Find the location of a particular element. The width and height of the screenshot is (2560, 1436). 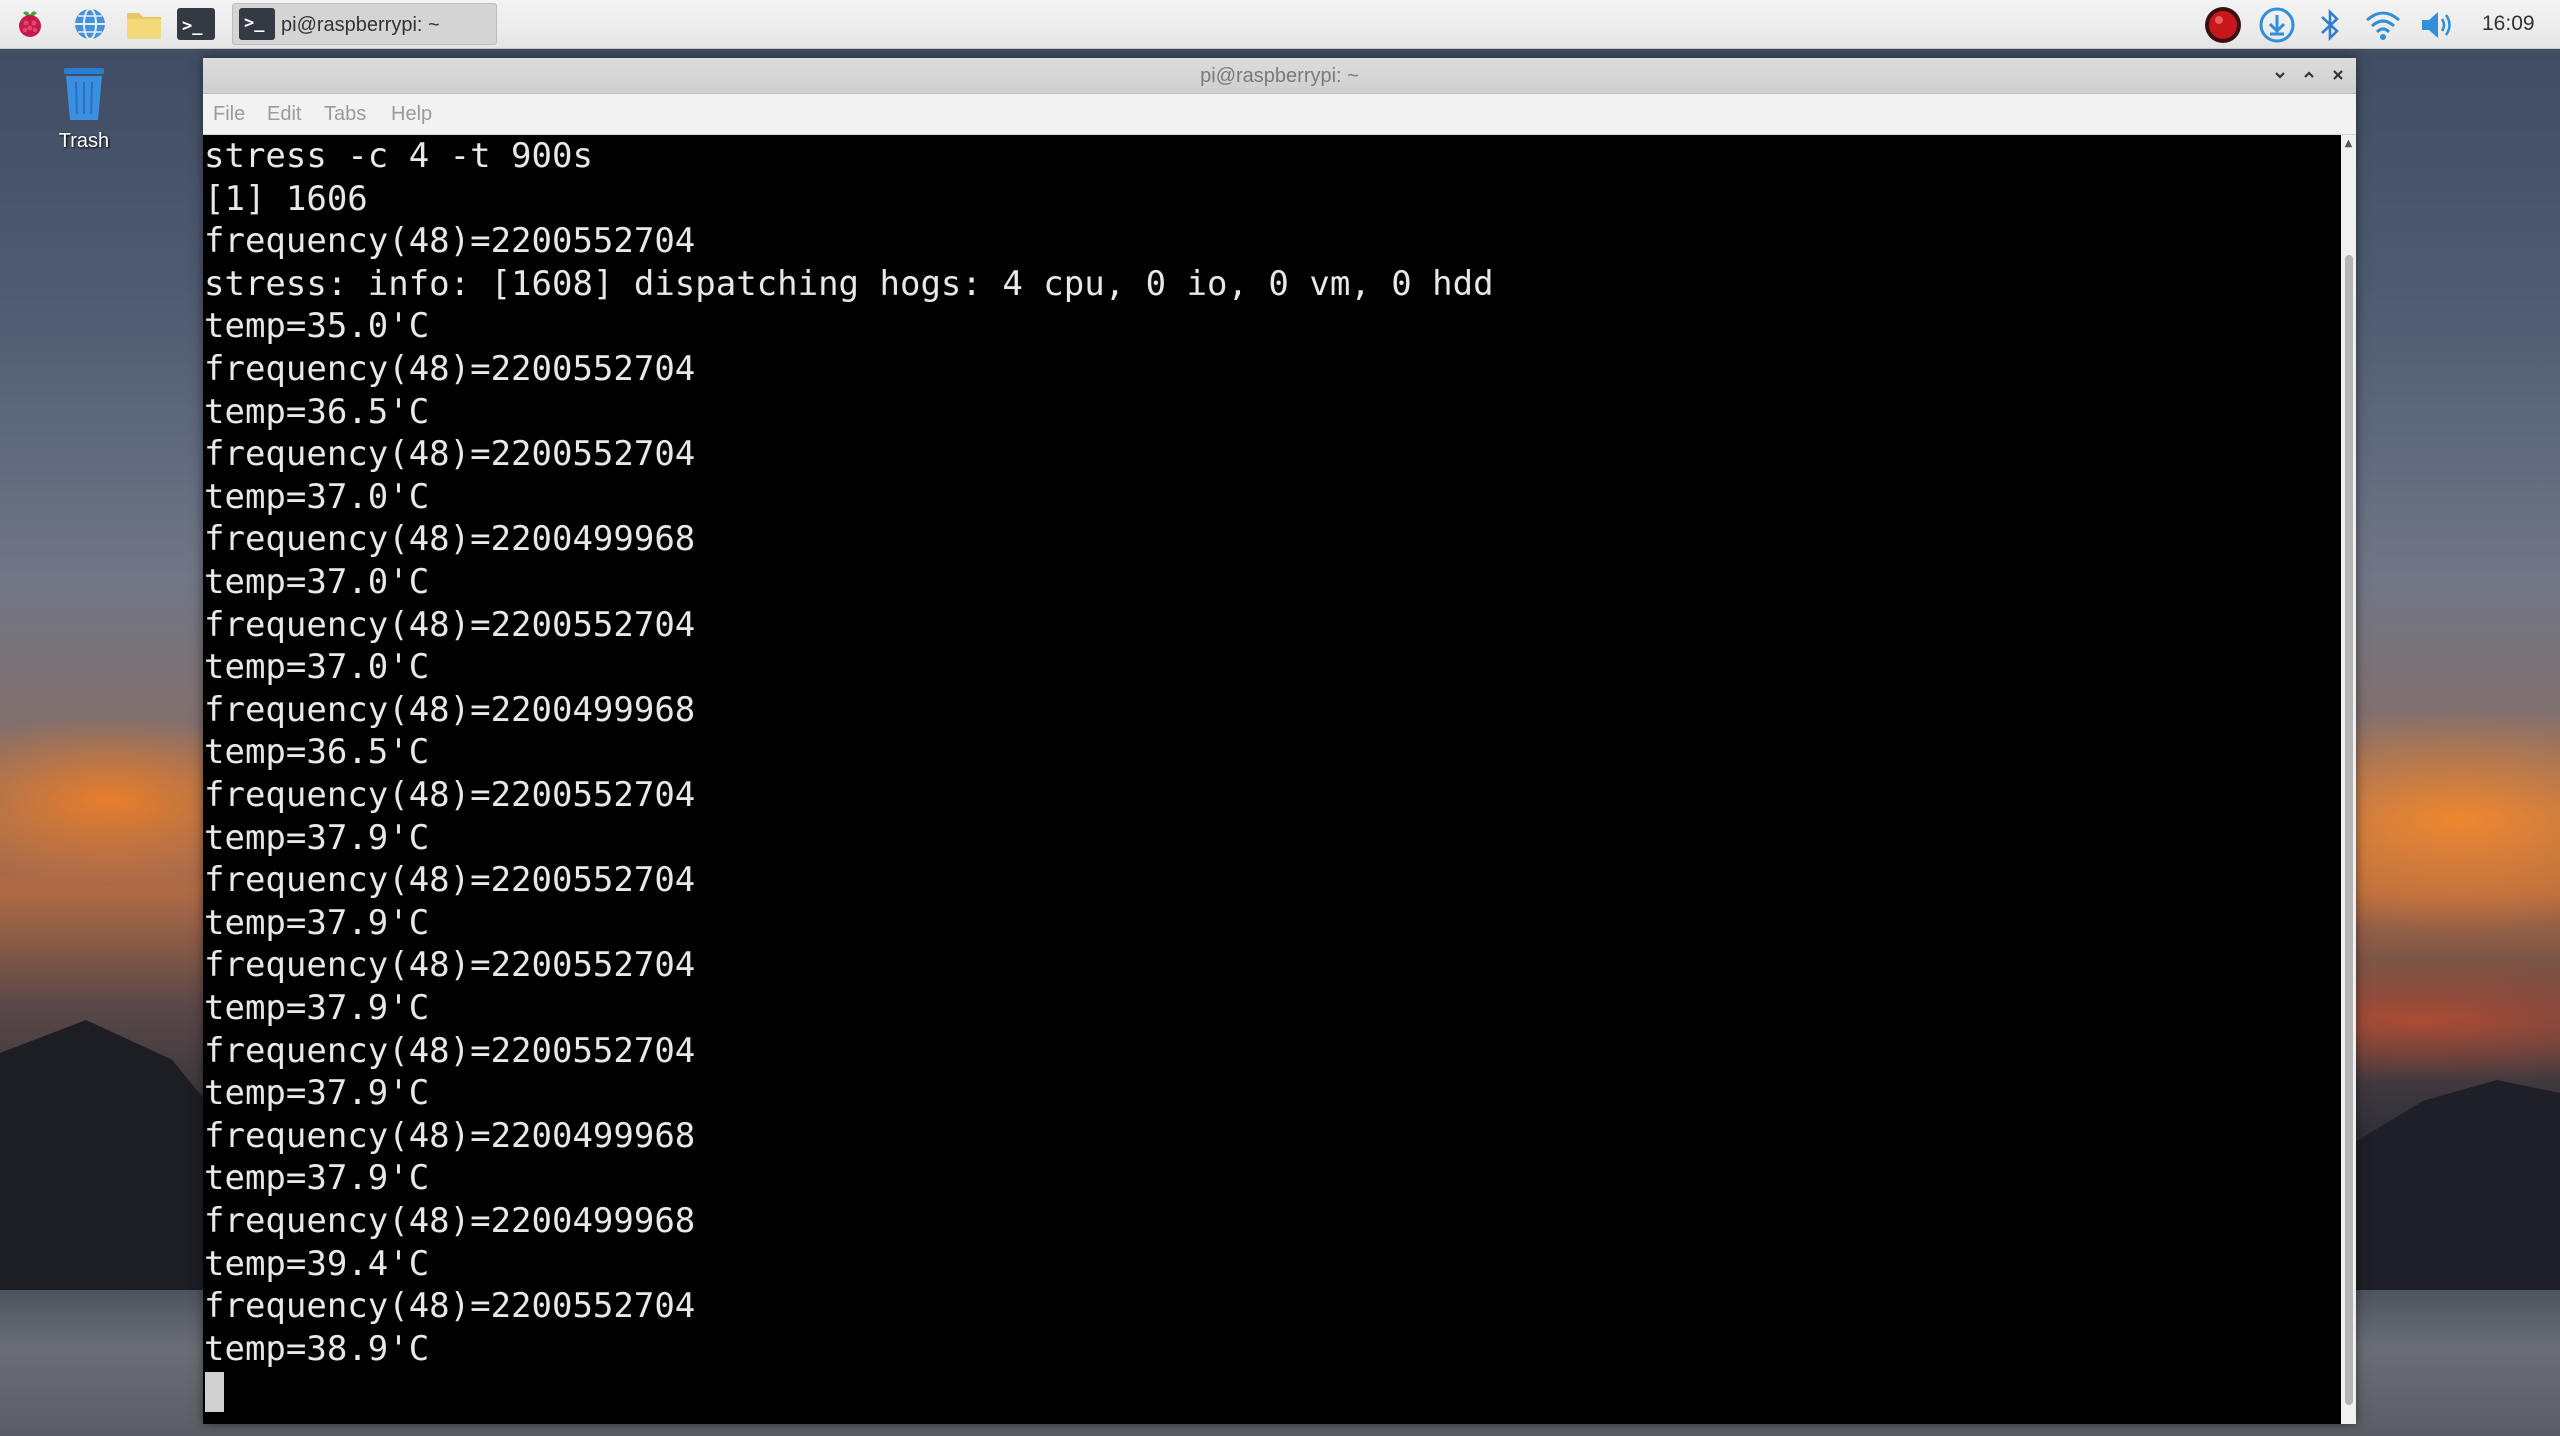

minimize-icon is located at coordinates (2280, 75).